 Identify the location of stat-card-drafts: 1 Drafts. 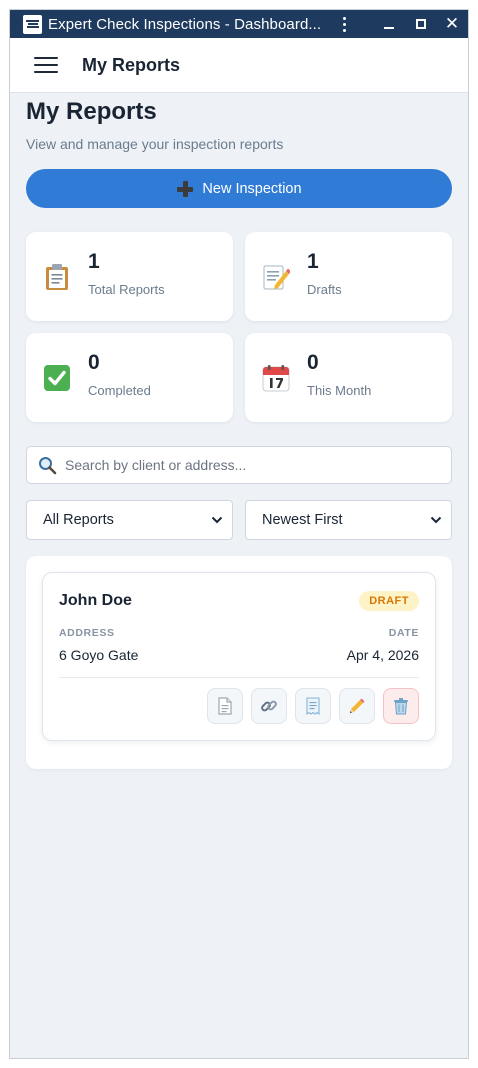
(348, 276).